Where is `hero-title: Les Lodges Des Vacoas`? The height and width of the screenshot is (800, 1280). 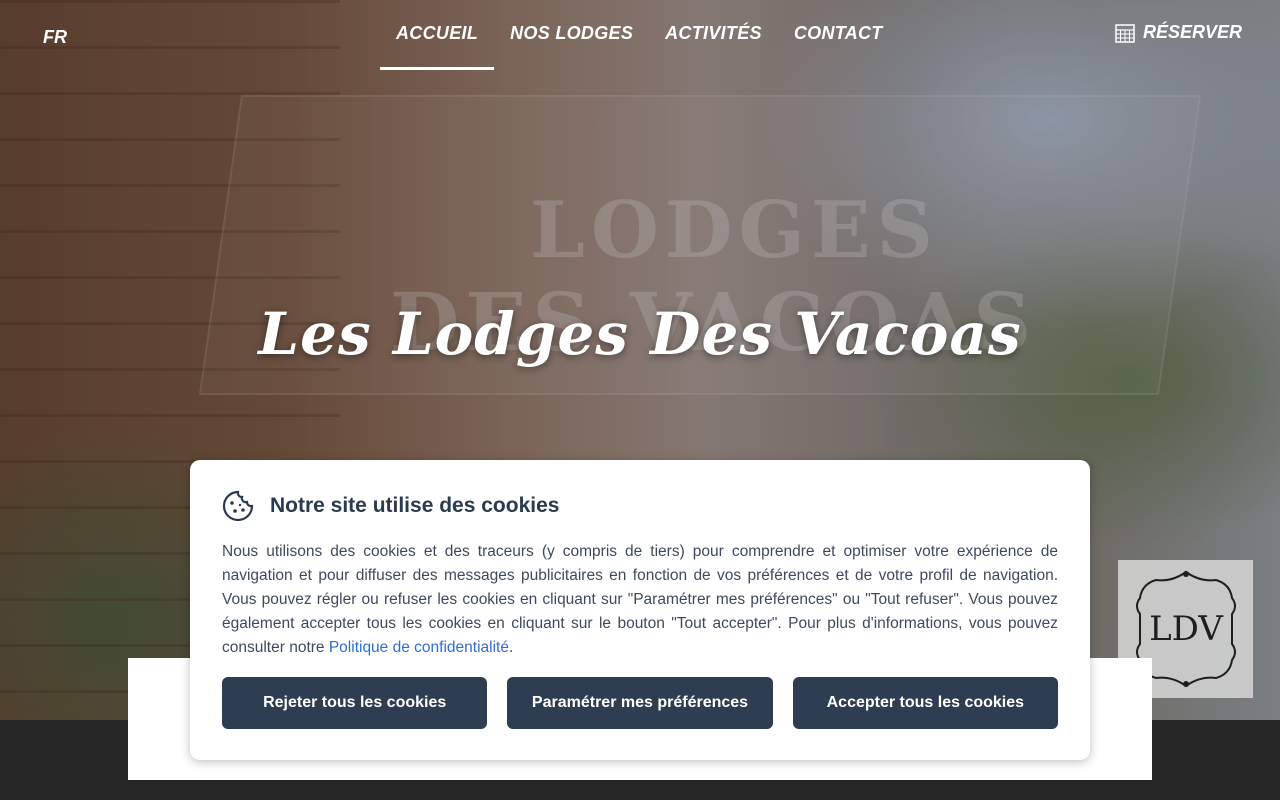 hero-title: Les Lodges Des Vacoas is located at coordinates (640, 334).